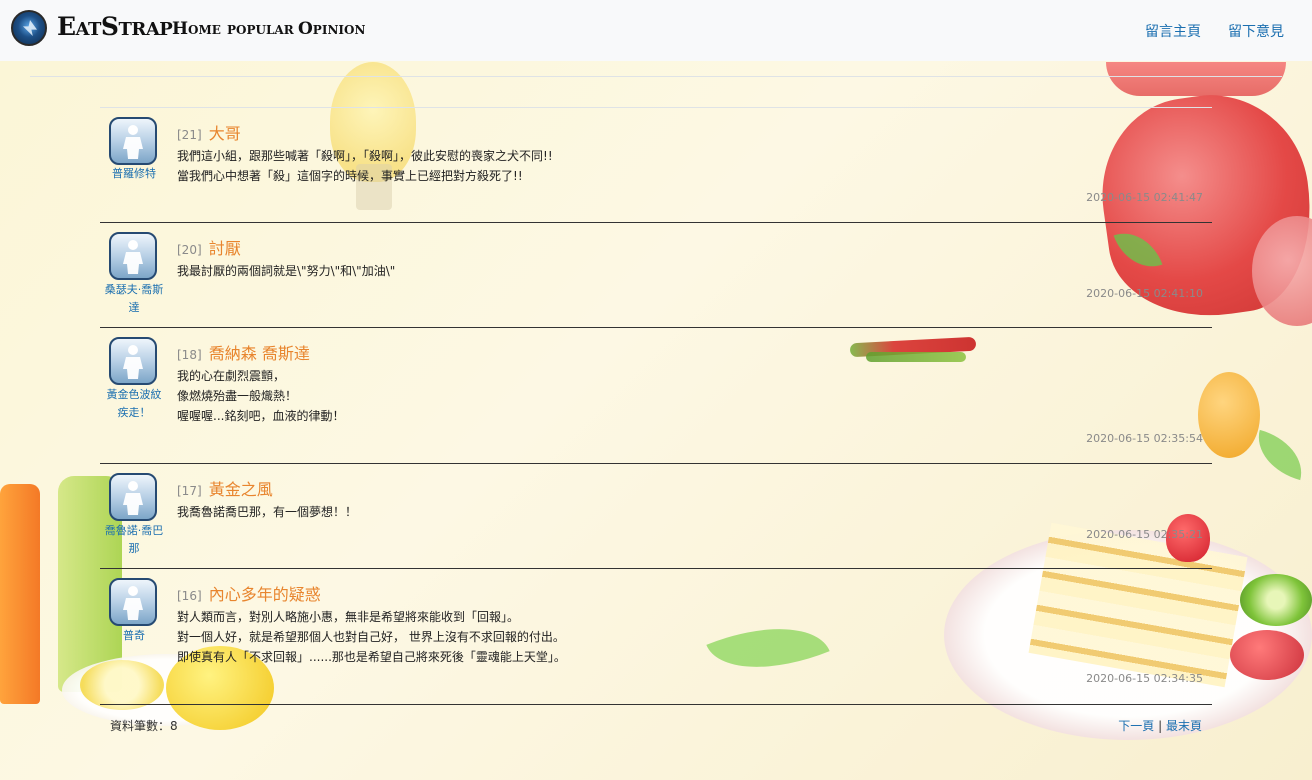  What do you see at coordinates (224, 133) in the screenshot?
I see `post-title: 大哥` at bounding box center [224, 133].